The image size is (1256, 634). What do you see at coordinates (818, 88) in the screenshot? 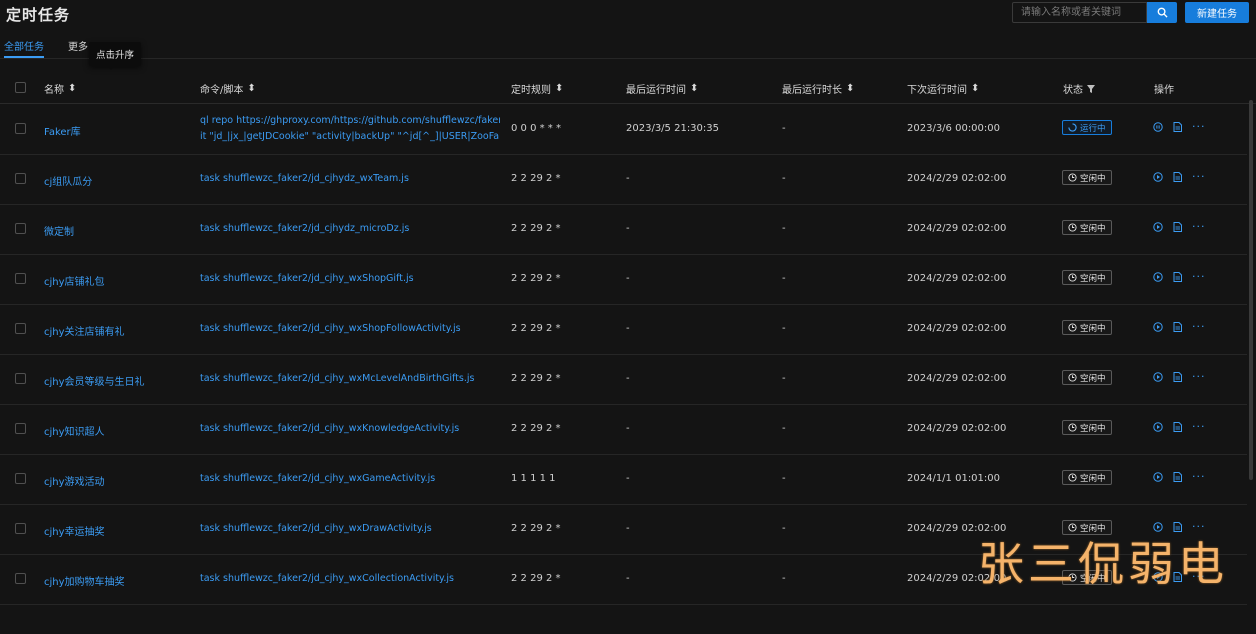
I see `column-last-duration: 最后运行时长 ⬍` at bounding box center [818, 88].